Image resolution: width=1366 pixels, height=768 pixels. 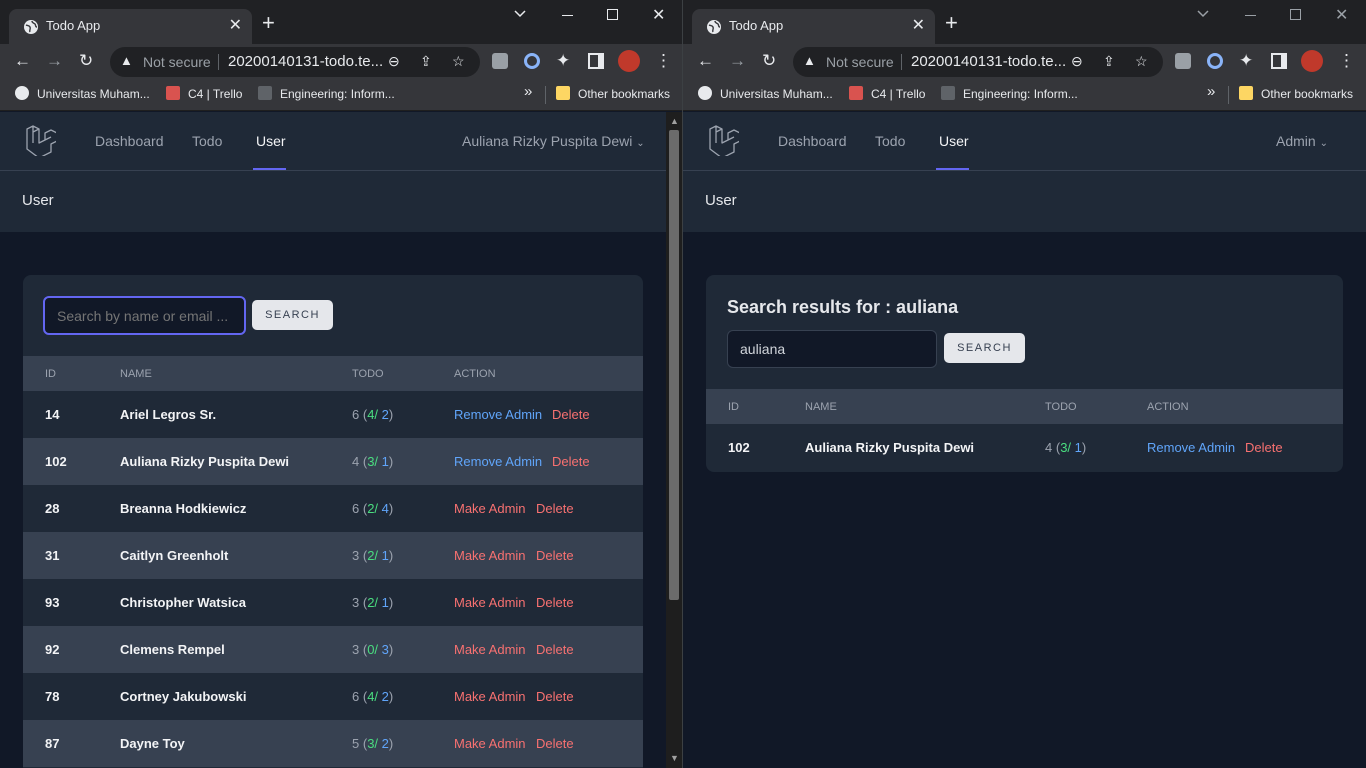 I want to click on th-id: ID, so click(x=733, y=407).